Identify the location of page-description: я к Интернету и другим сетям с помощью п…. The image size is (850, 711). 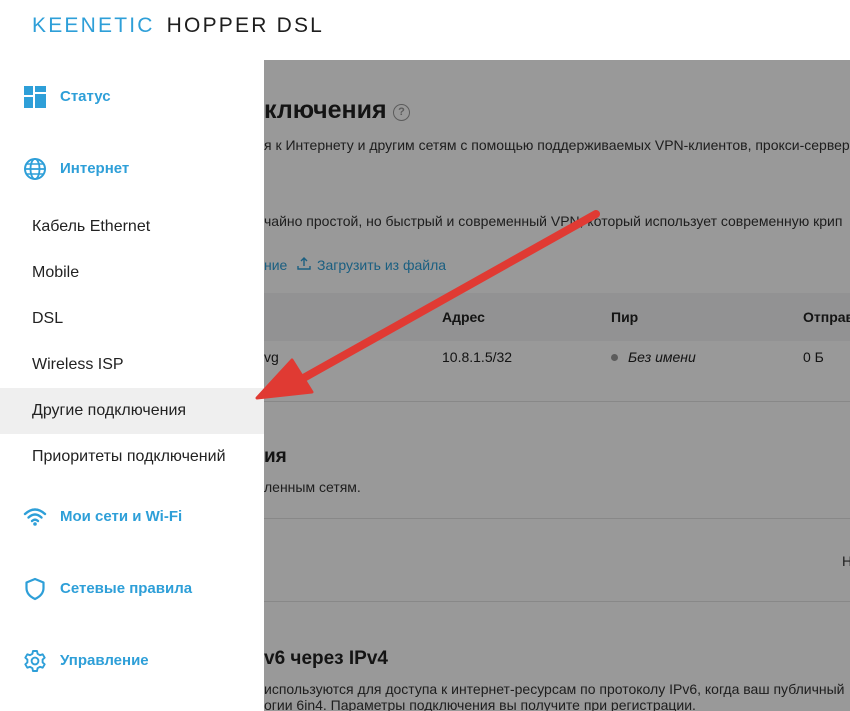
(557, 145).